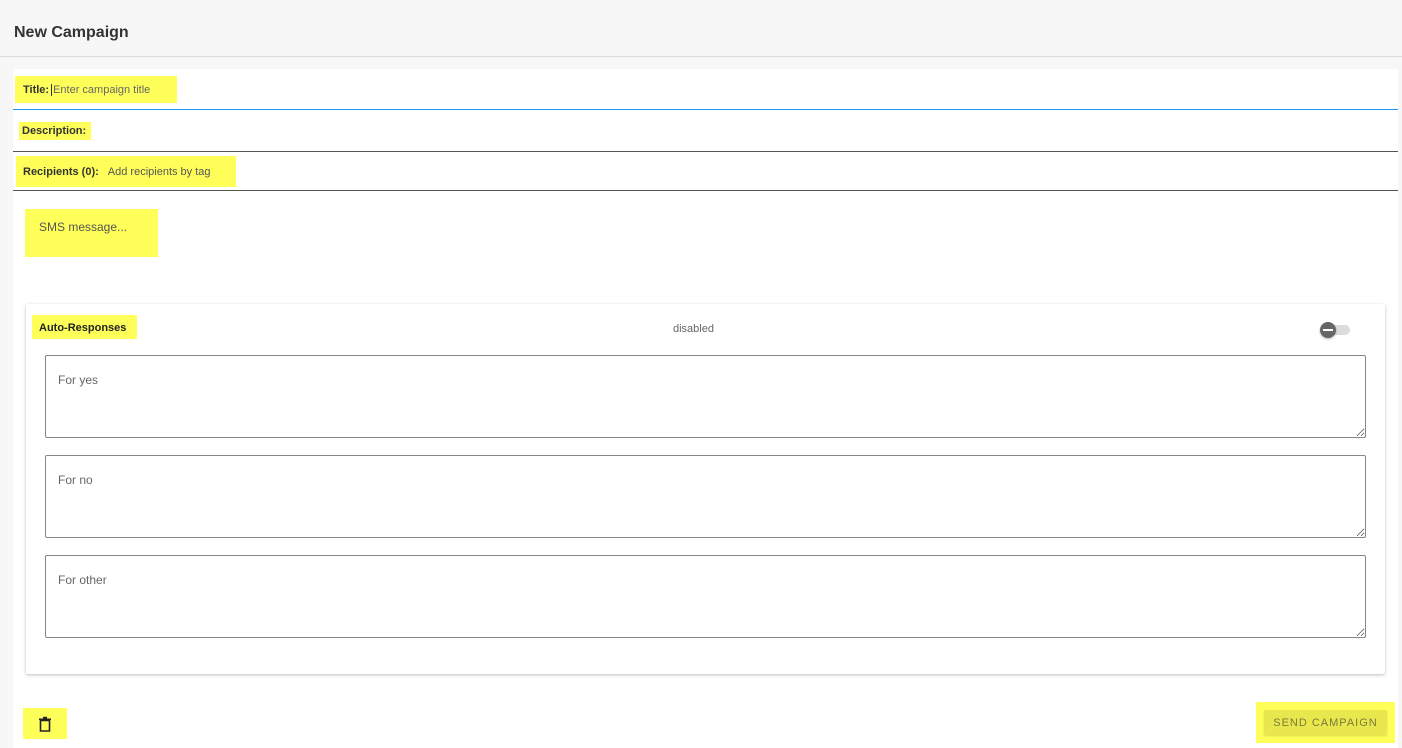 The height and width of the screenshot is (748, 1402). I want to click on response-yes-input, so click(705, 396).